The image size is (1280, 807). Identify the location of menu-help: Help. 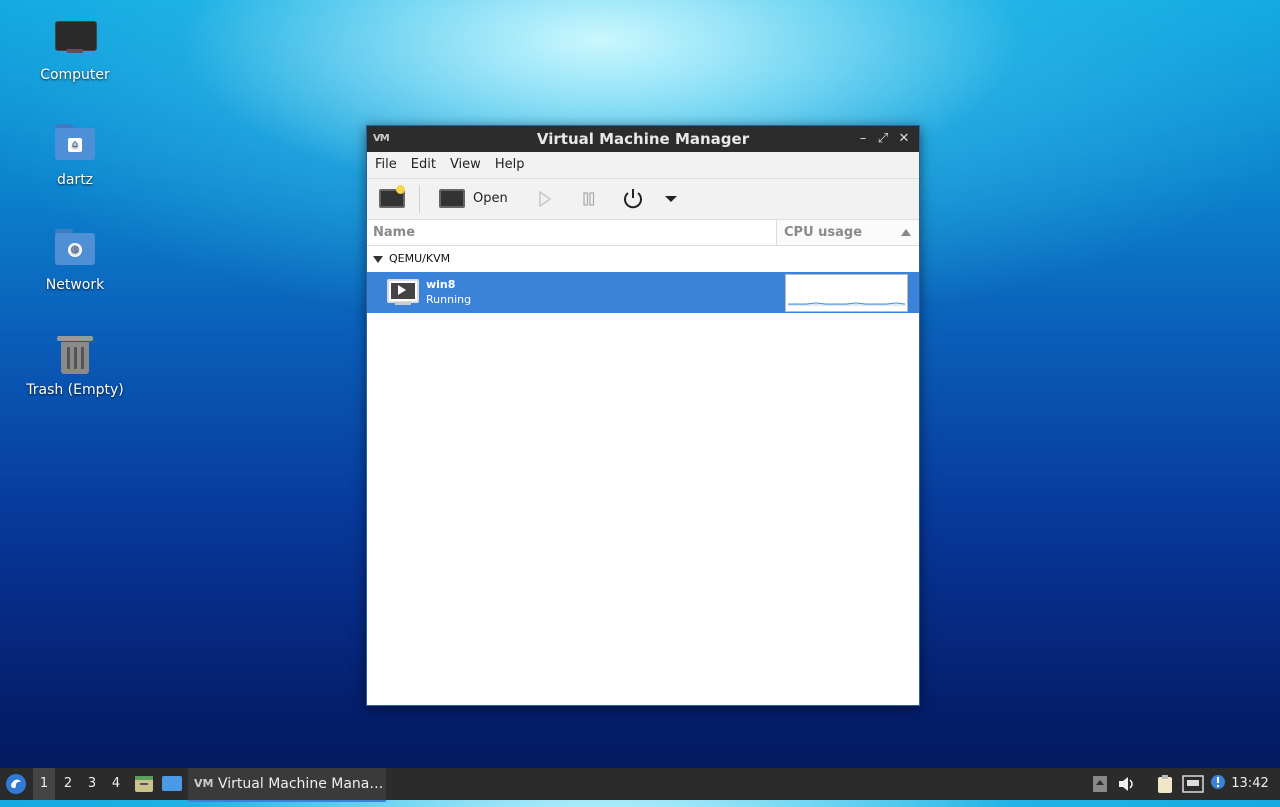
(510, 165).